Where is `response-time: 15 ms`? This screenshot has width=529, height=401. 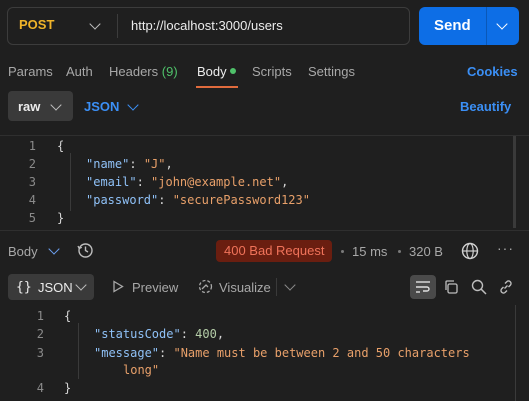 response-time: 15 ms is located at coordinates (369, 251).